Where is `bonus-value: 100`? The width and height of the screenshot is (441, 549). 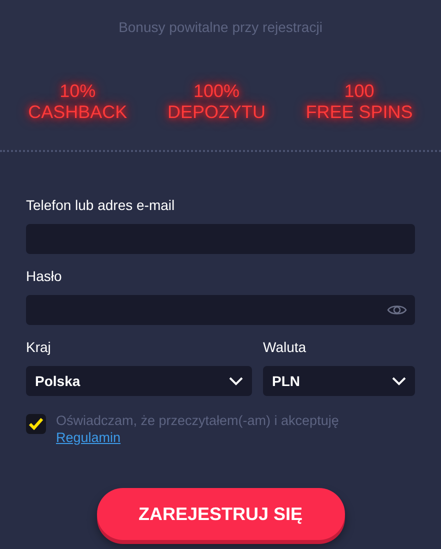 bonus-value: 100 is located at coordinates (359, 91).